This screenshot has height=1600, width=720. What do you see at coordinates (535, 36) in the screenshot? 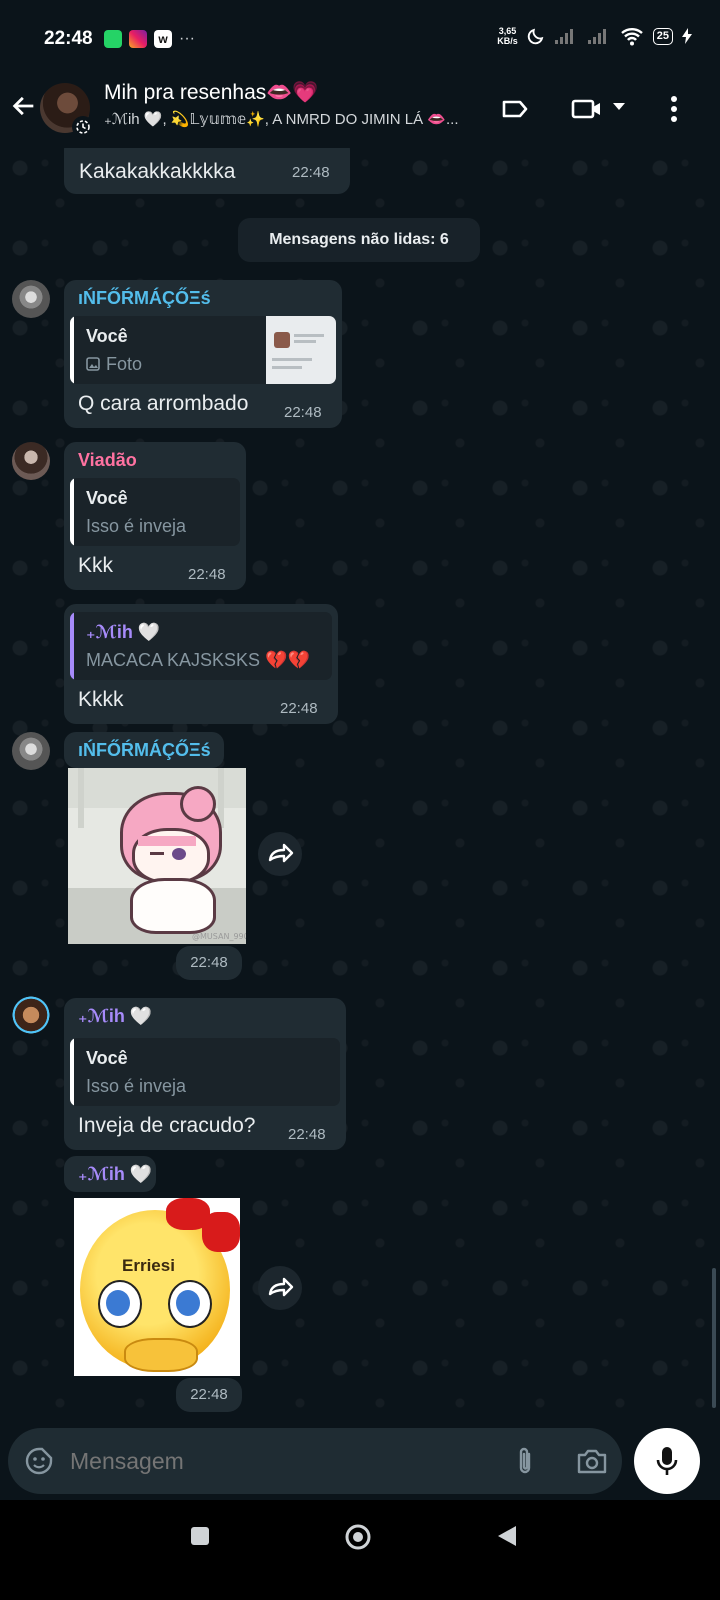
I see `moon-icon` at bounding box center [535, 36].